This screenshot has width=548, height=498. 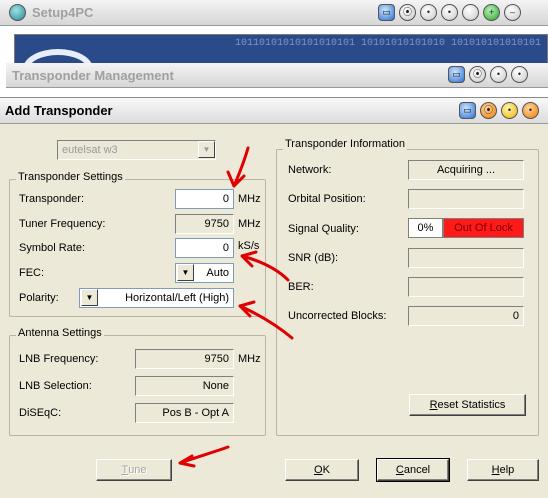 What do you see at coordinates (326, 470) in the screenshot?
I see `ok-label: K` at bounding box center [326, 470].